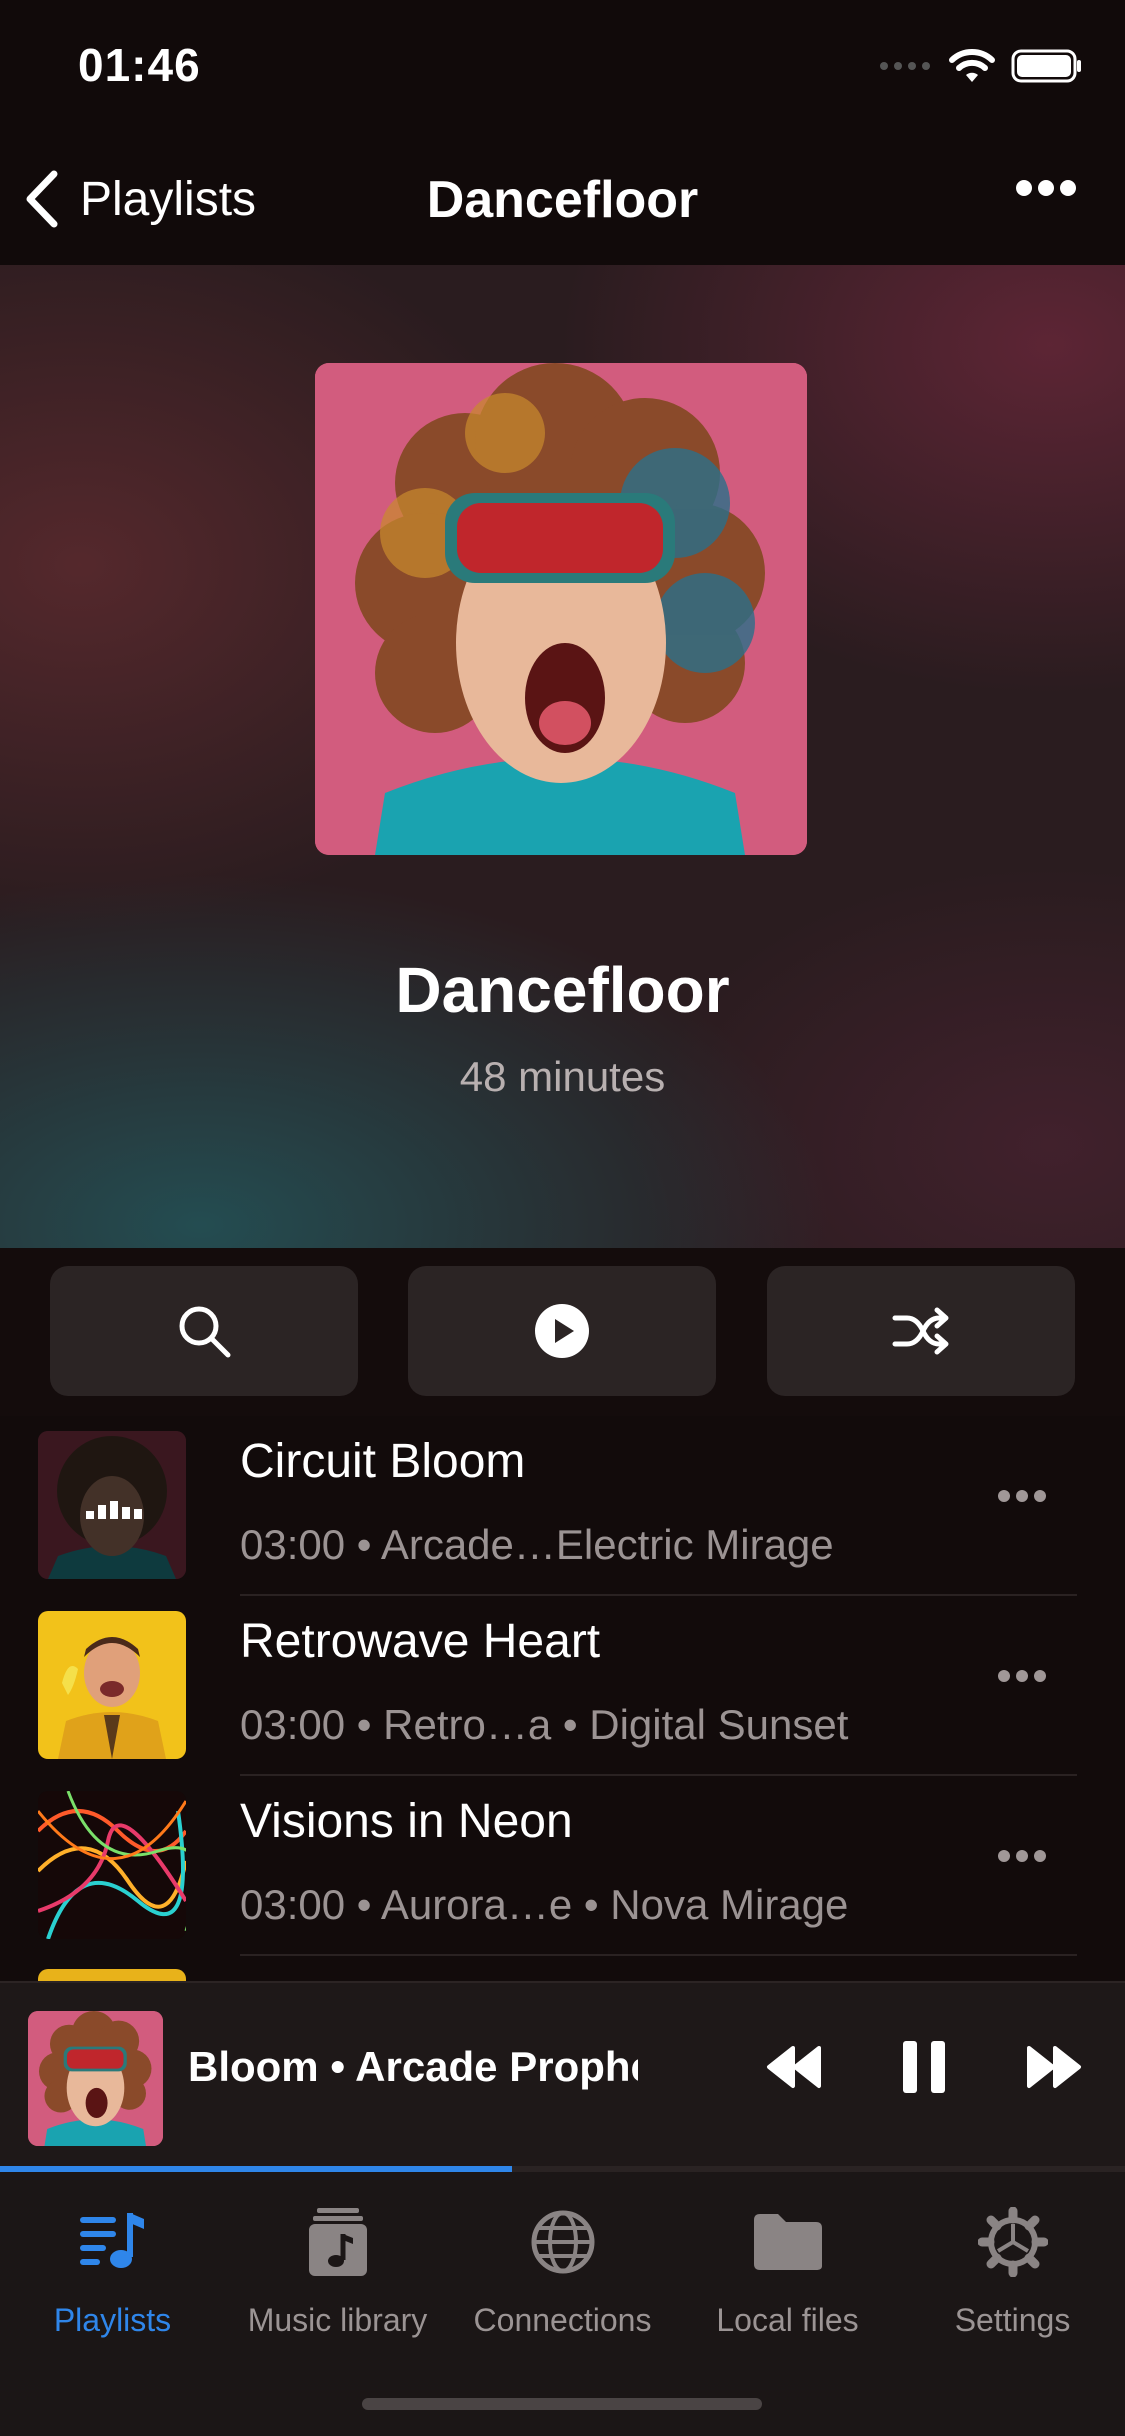  I want to click on track-title: Visions in Neon, so click(406, 1821).